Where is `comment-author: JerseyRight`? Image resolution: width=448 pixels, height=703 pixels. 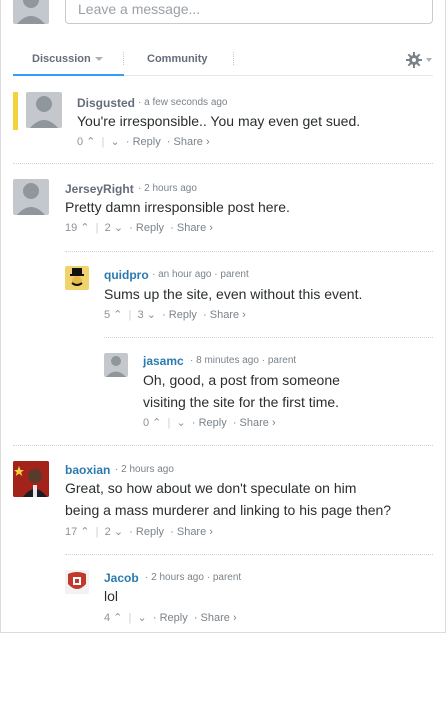
comment-author: JerseyRight is located at coordinates (99, 189).